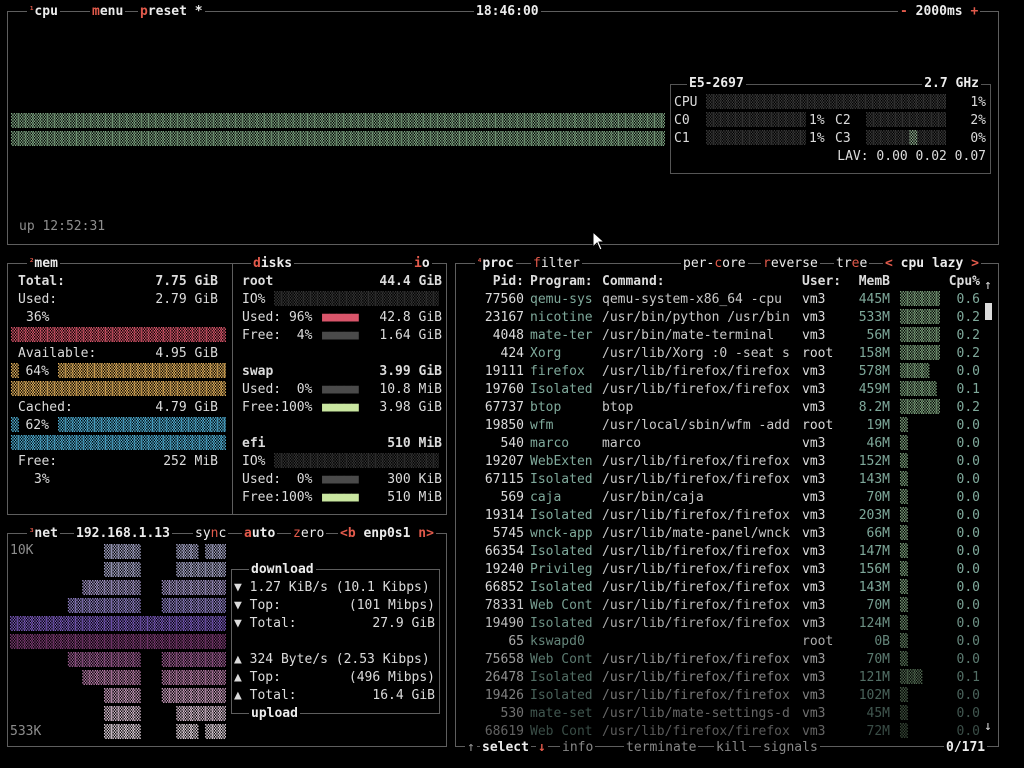 This screenshot has height=768, width=1024. Describe the element at coordinates (471, 747) in the screenshot. I see `select-up-icon: ↑` at that location.